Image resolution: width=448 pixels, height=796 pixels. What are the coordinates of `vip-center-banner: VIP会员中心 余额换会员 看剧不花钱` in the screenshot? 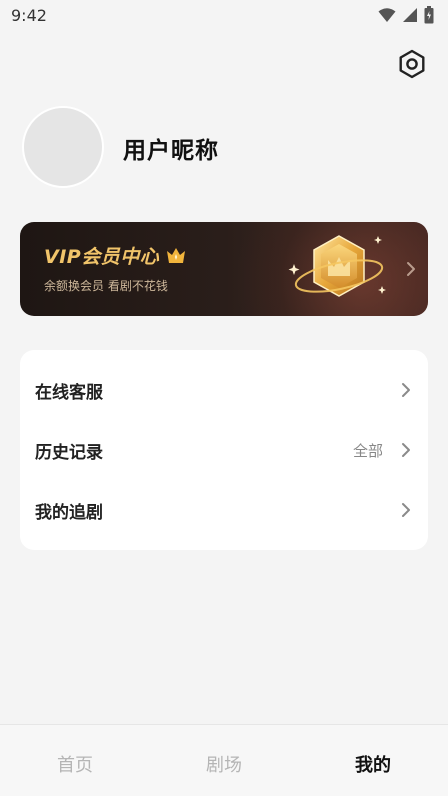 It's located at (224, 269).